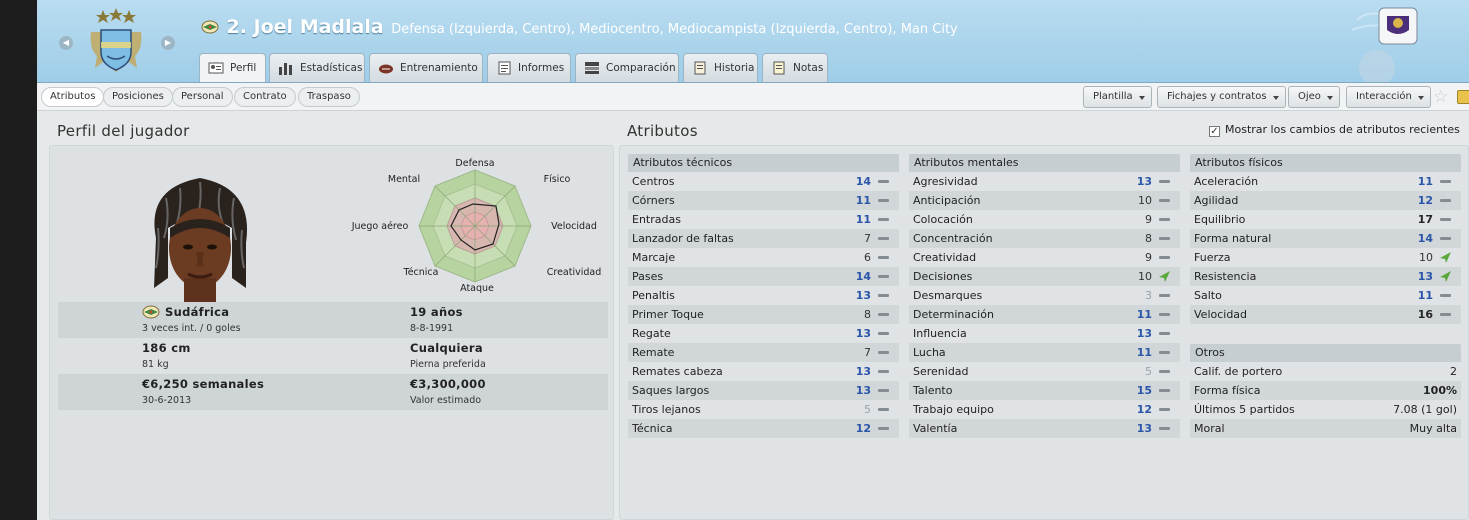 The width and height of the screenshot is (1469, 520). What do you see at coordinates (863, 333) in the screenshot?
I see `attribute-value: 13` at bounding box center [863, 333].